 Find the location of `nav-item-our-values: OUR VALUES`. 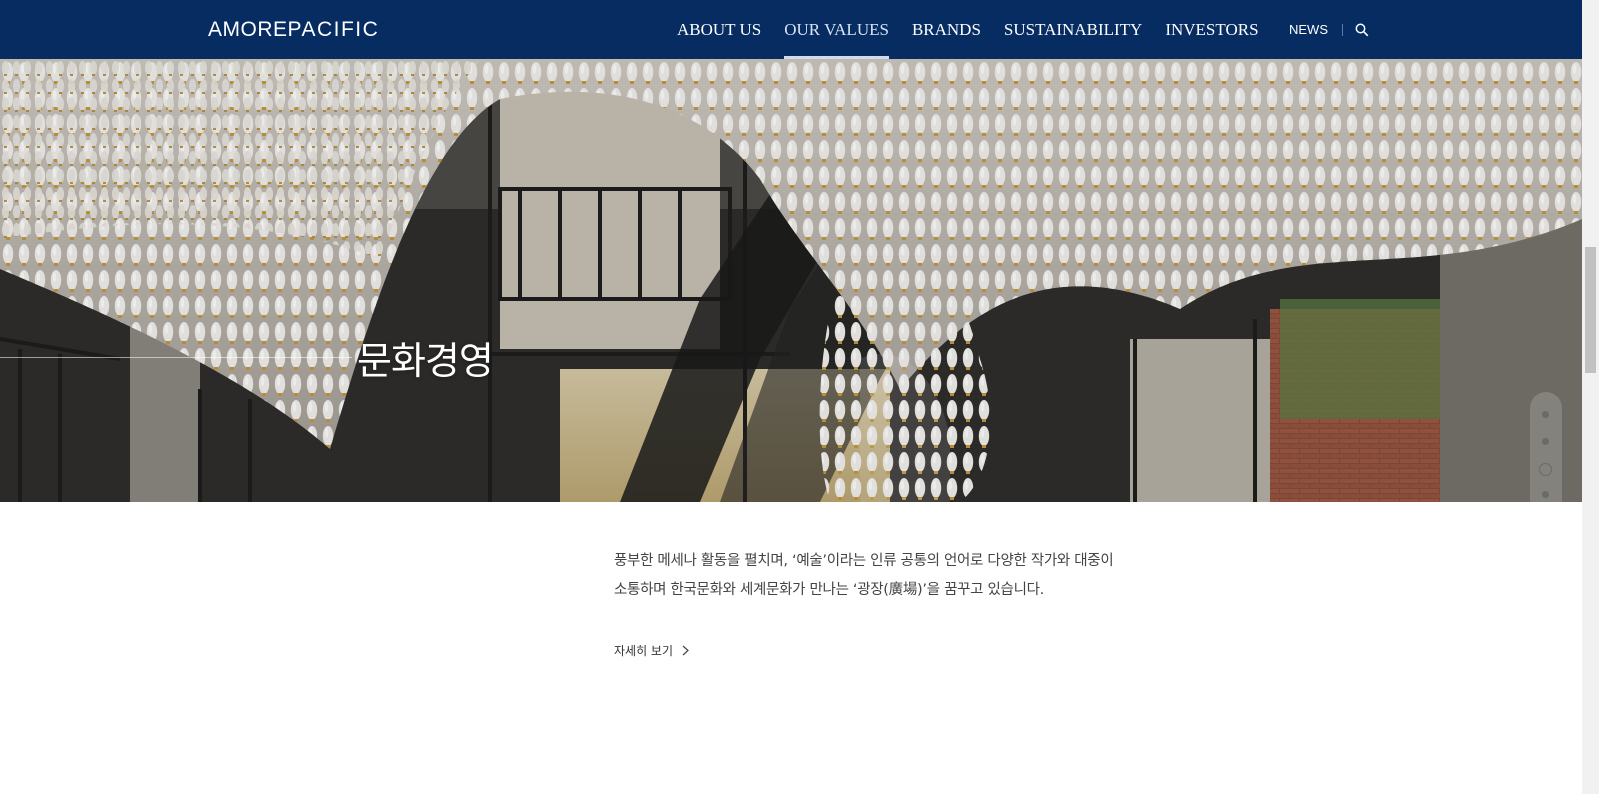

nav-item-our-values: OUR VALUES is located at coordinates (836, 29).